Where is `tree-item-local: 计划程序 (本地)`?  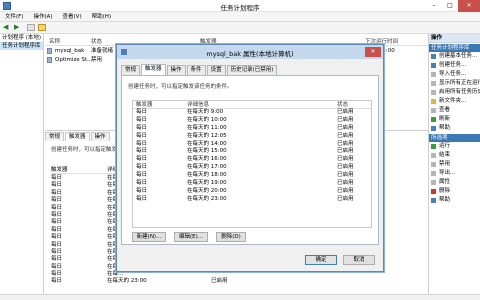
tree-item-local: 计划程序 (本地) is located at coordinates (21, 38).